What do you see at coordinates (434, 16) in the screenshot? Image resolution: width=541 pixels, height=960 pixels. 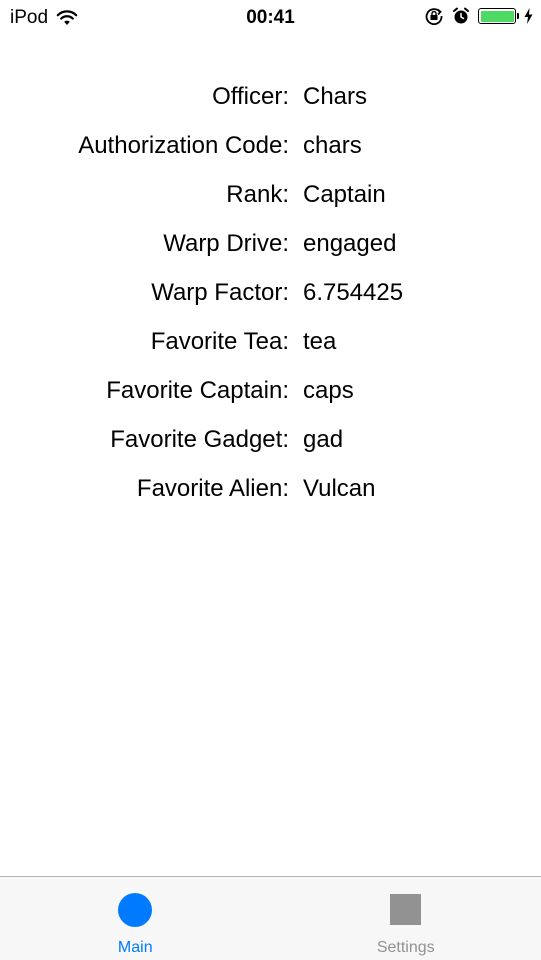 I see `rotation-lock-icon` at bounding box center [434, 16].